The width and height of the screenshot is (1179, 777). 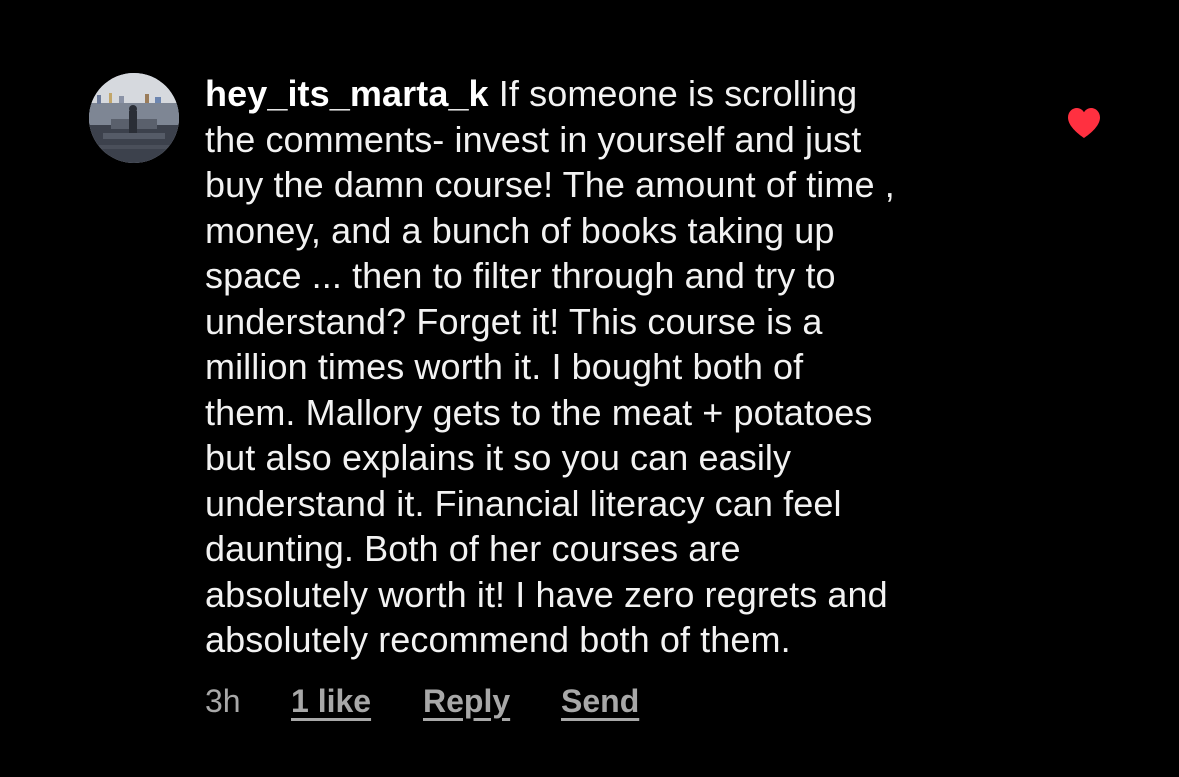 What do you see at coordinates (504, 366) in the screenshot?
I see `comment-line-7: million times worth it. I bought both of` at bounding box center [504, 366].